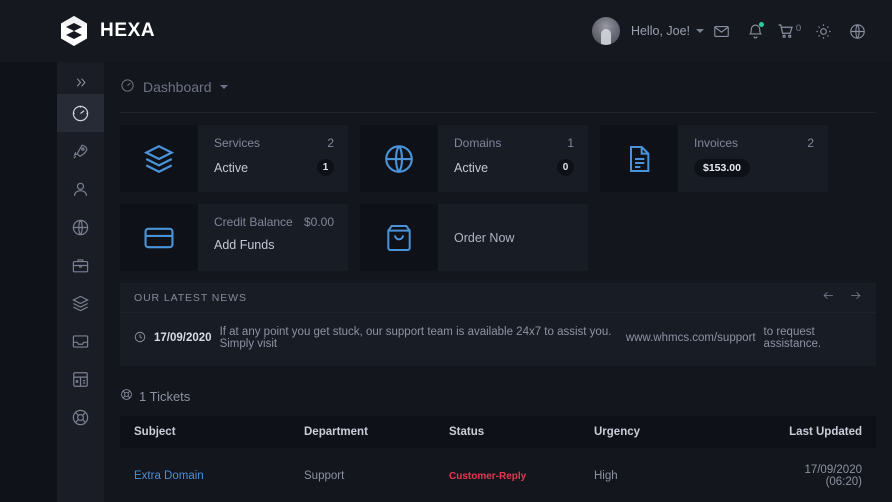 The image size is (892, 502). What do you see at coordinates (253, 222) in the screenshot?
I see `credit-balance-label: Credit Balance` at bounding box center [253, 222].